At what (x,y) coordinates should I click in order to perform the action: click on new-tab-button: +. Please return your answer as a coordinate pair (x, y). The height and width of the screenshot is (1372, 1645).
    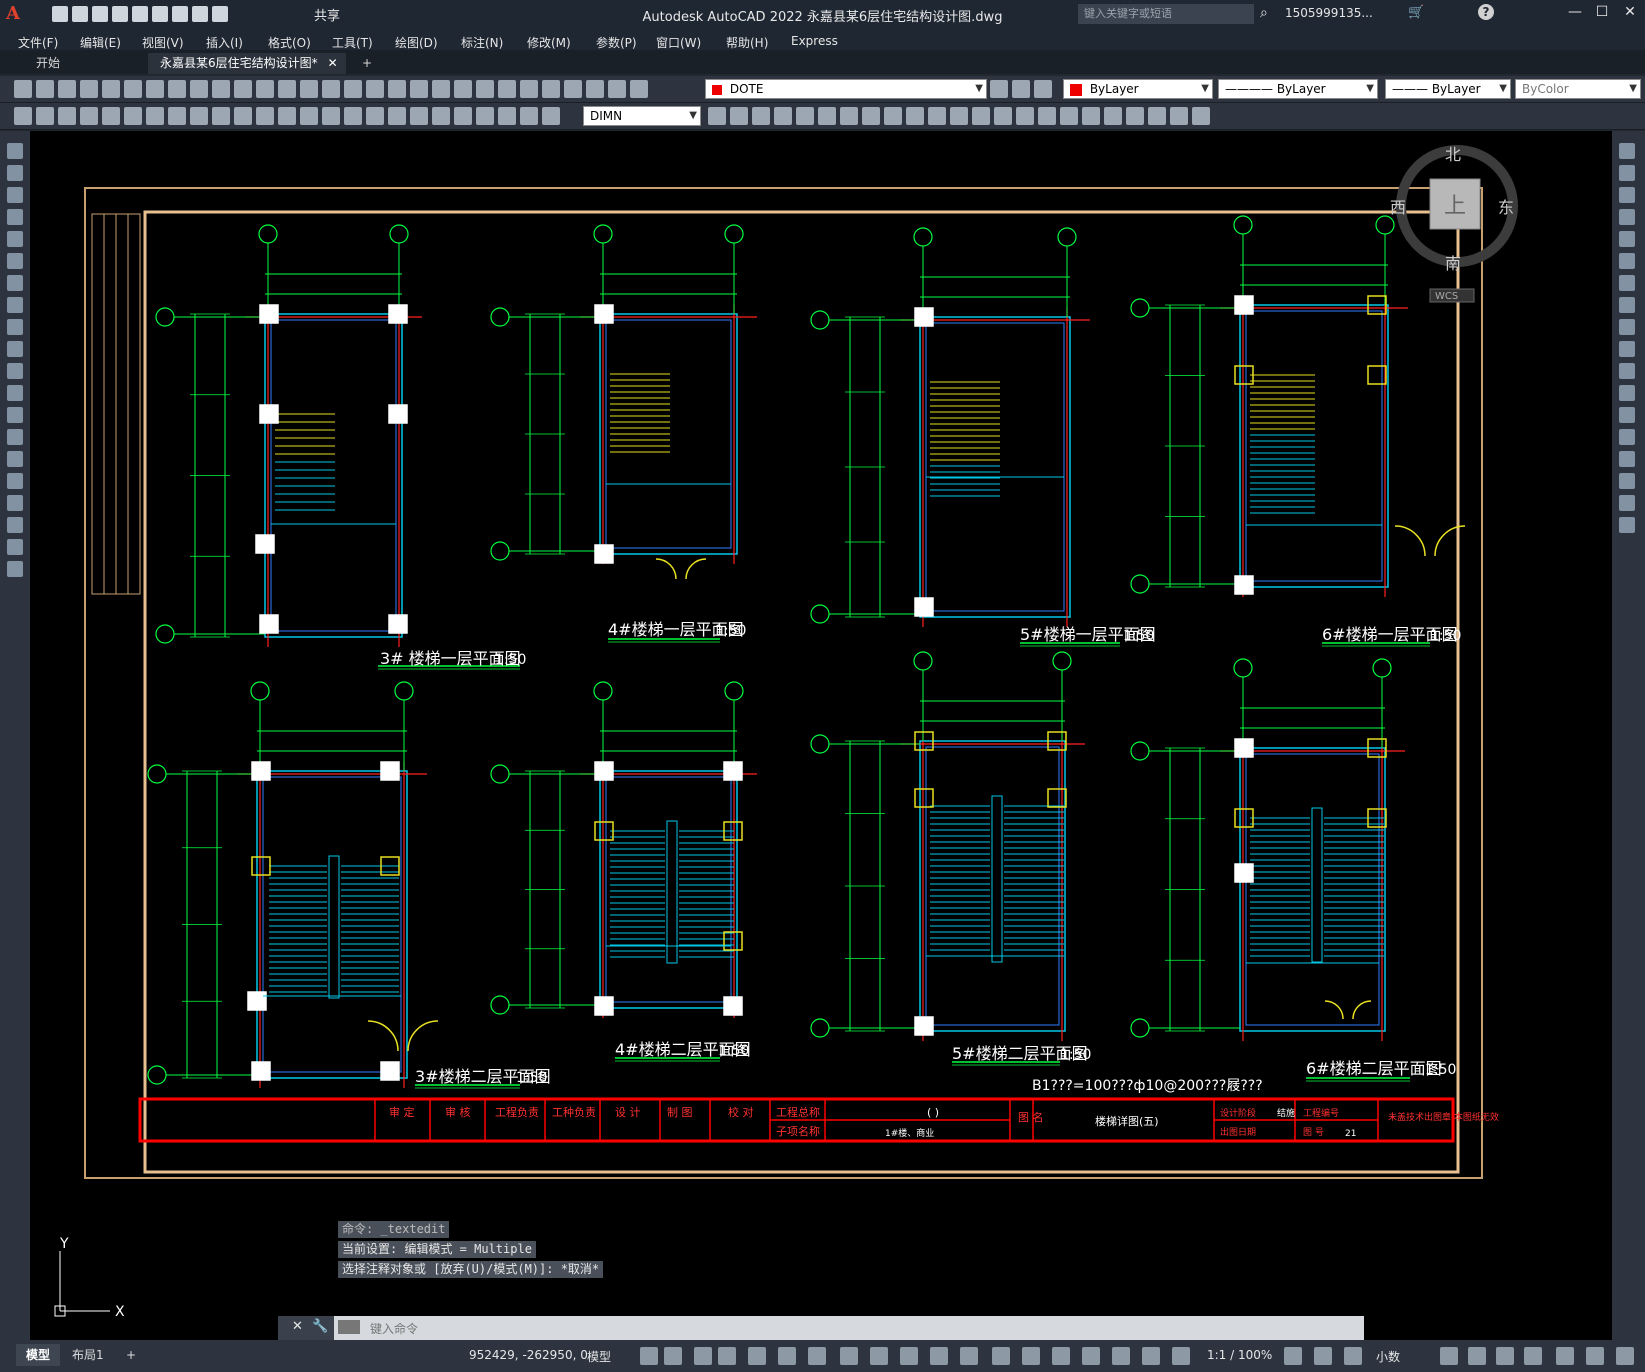
    Looking at the image, I should click on (367, 63).